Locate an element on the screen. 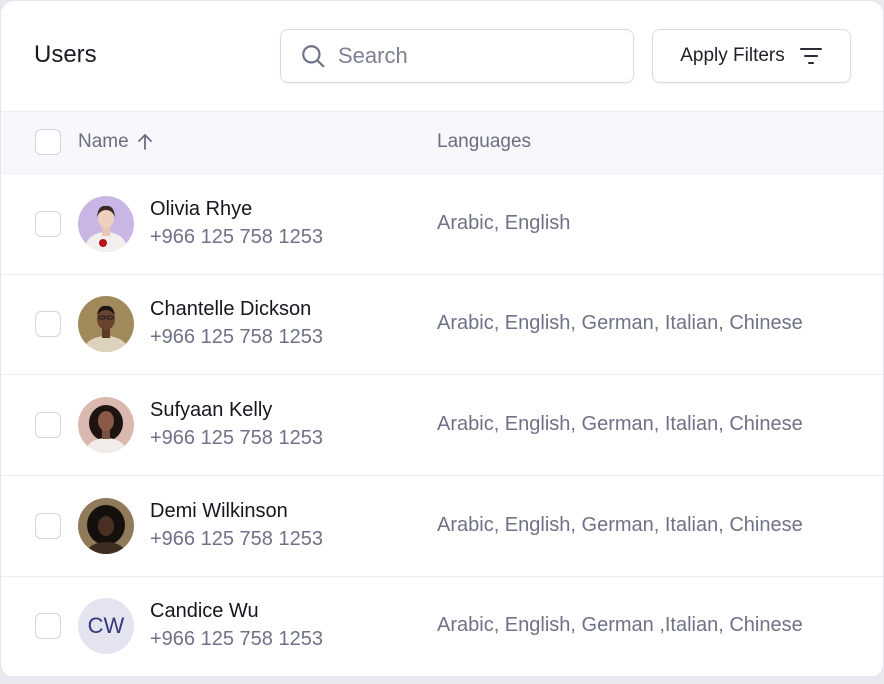 Image resolution: width=884 pixels, height=684 pixels. apply-filters-button: Apply Filters is located at coordinates (751, 56).